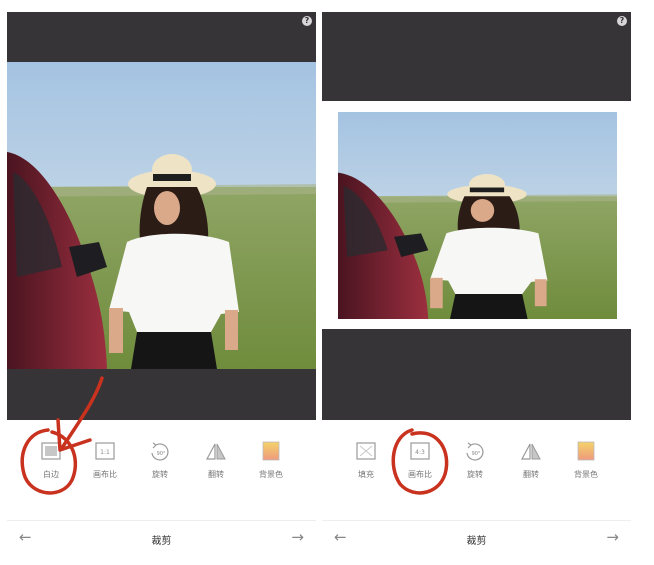 The image size is (654, 565). I want to click on crop-toolbar: 白边 1:1 画布比 90° 旋转 翻转 背景色, so click(161, 465).